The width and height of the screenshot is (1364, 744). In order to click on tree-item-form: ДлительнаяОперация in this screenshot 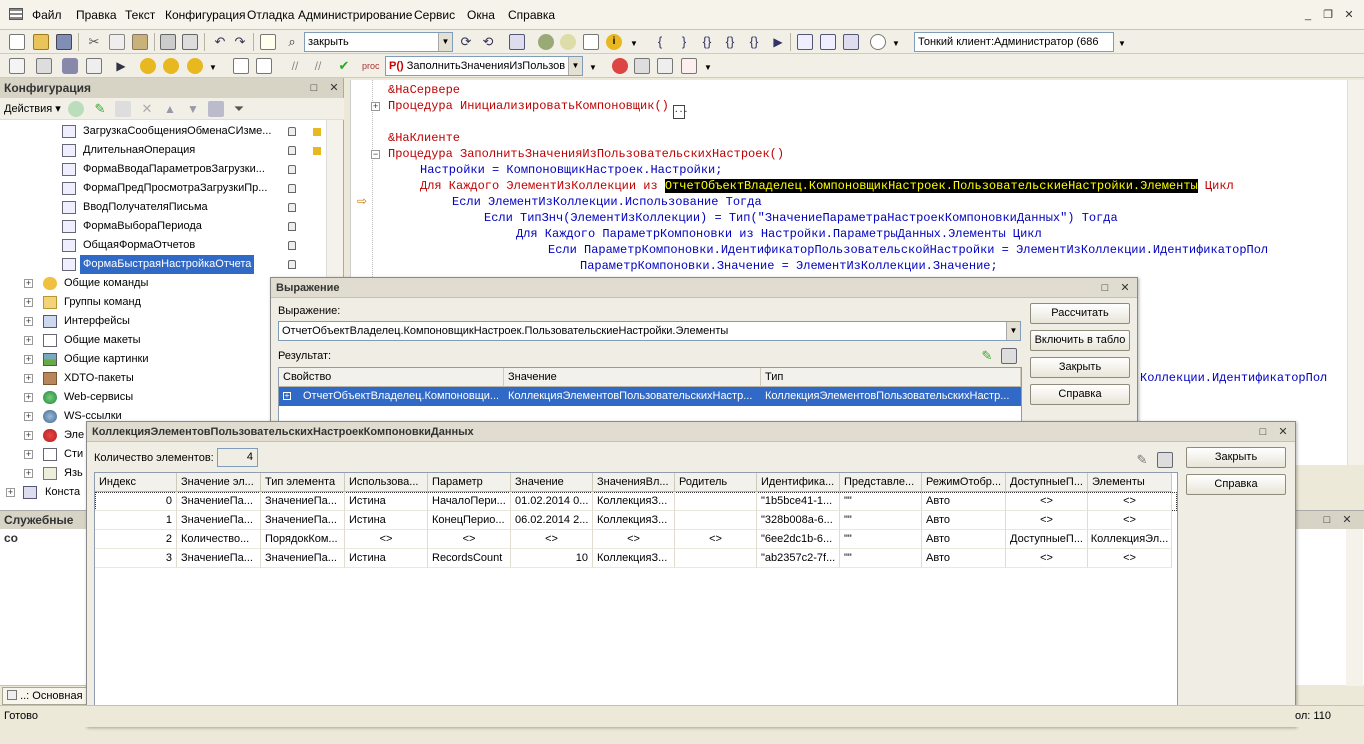, I will do `click(197, 150)`.